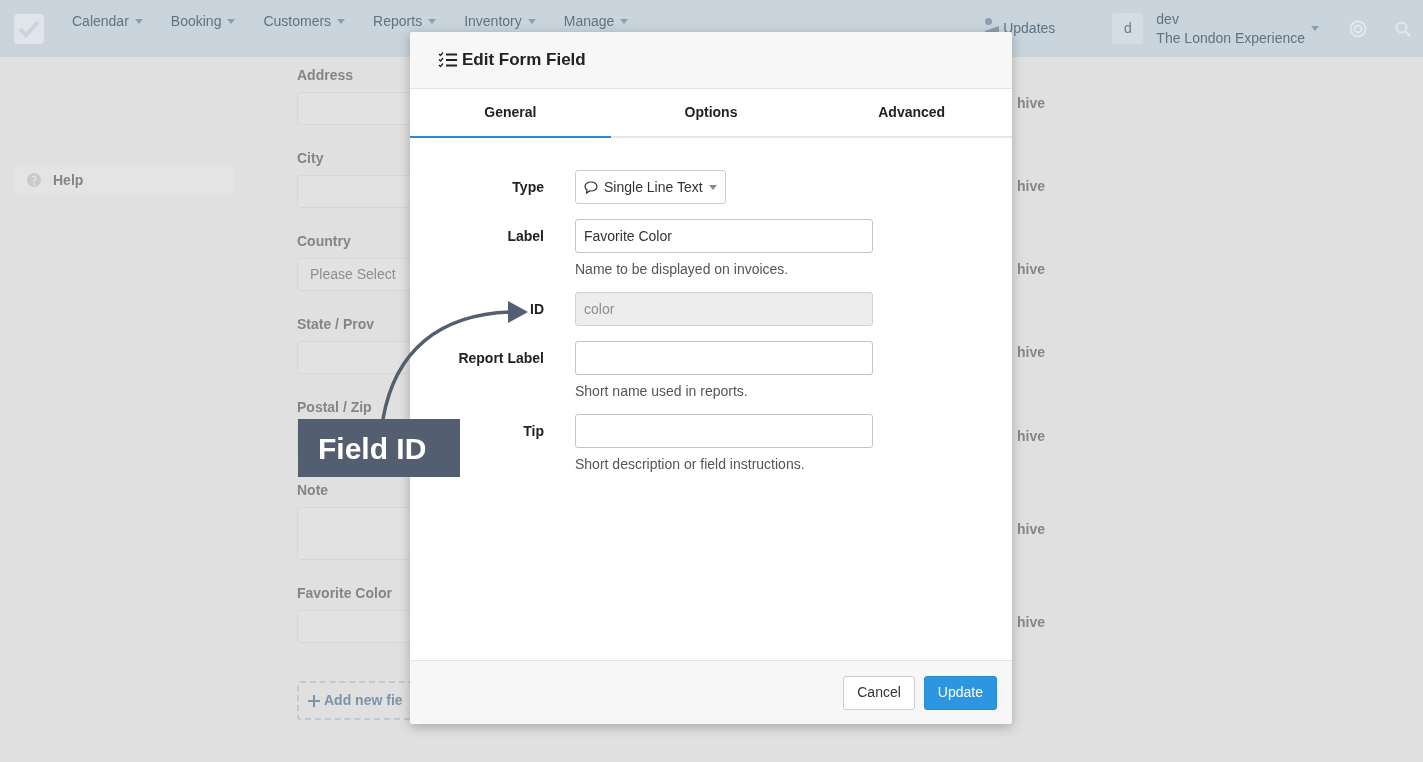 The height and width of the screenshot is (762, 1423). What do you see at coordinates (960, 692) in the screenshot?
I see `update-button: Update` at bounding box center [960, 692].